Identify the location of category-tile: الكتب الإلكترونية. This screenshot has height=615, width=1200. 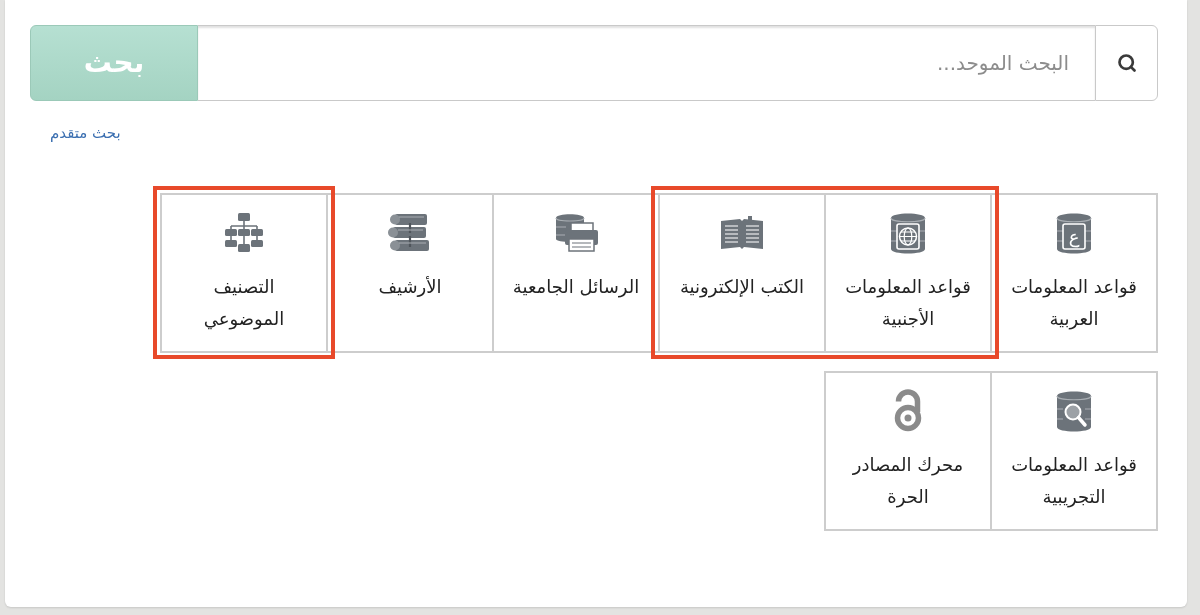
(742, 273).